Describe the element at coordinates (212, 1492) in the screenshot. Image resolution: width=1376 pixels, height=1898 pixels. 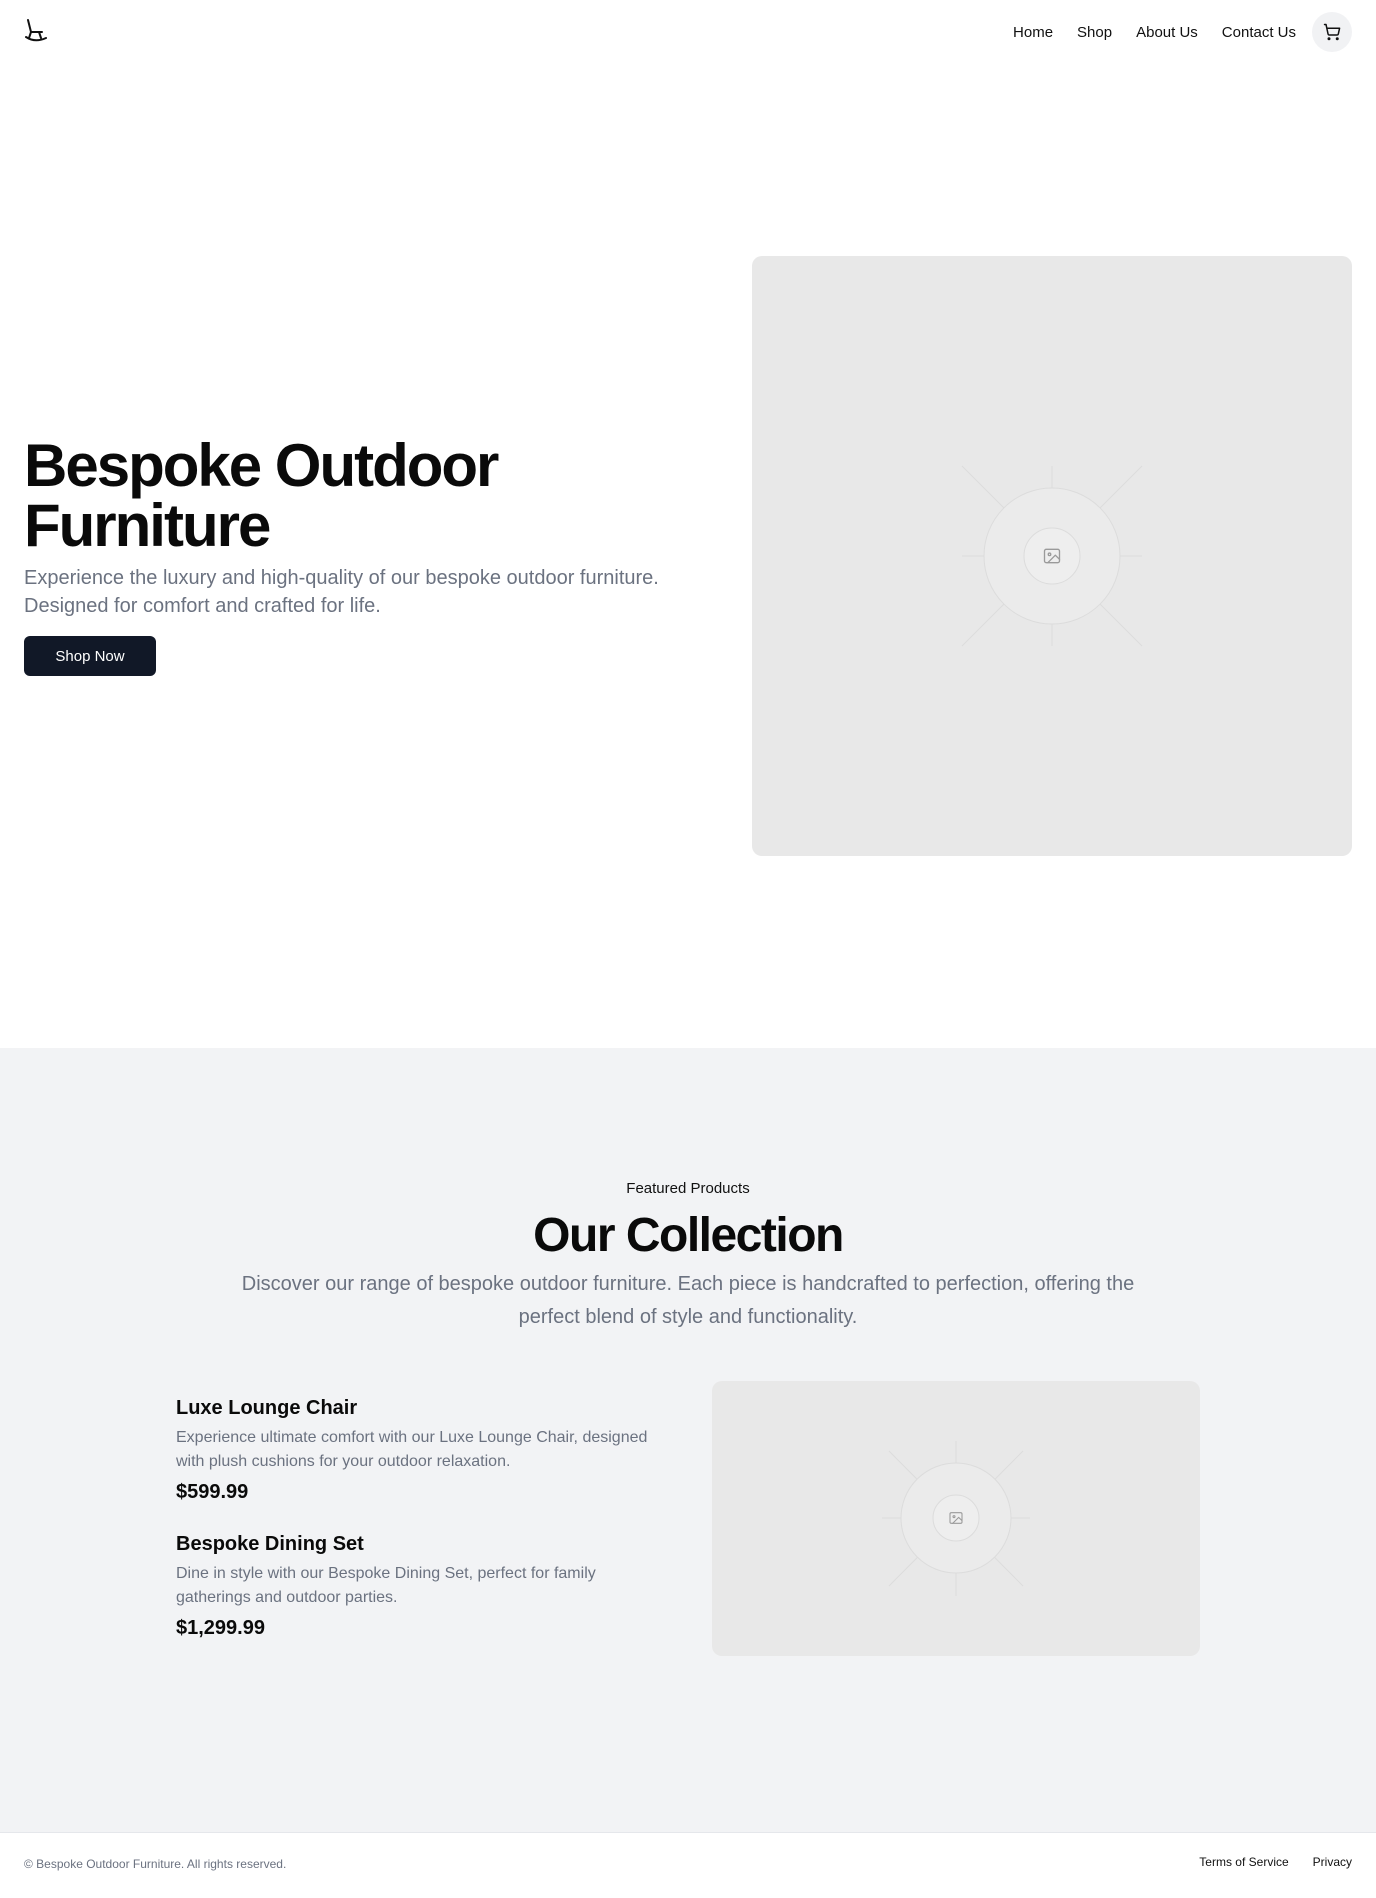
I see `product-price: $599.99` at that location.